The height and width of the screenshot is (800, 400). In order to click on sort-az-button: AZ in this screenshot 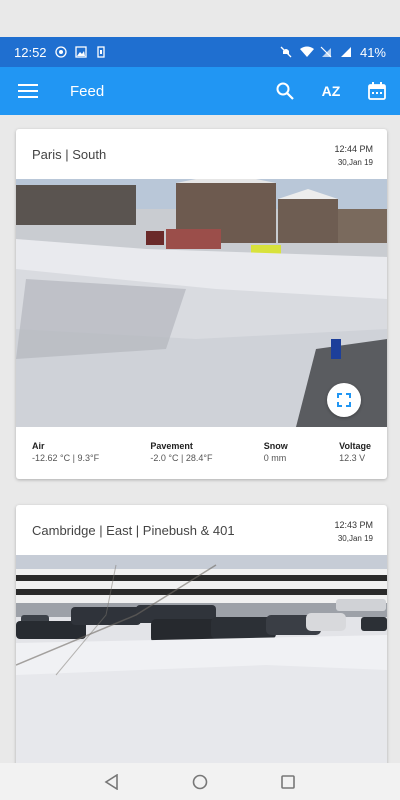, I will do `click(331, 91)`.